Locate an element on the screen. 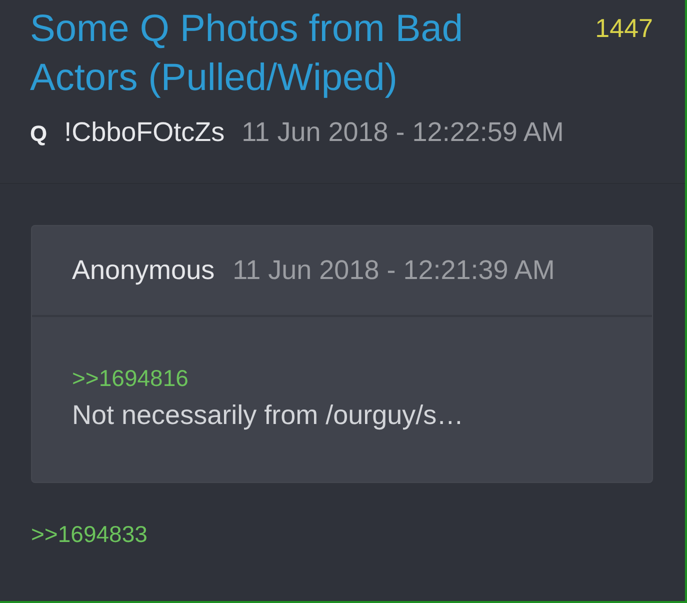 This screenshot has height=603, width=687. author-name: Q is located at coordinates (39, 134).